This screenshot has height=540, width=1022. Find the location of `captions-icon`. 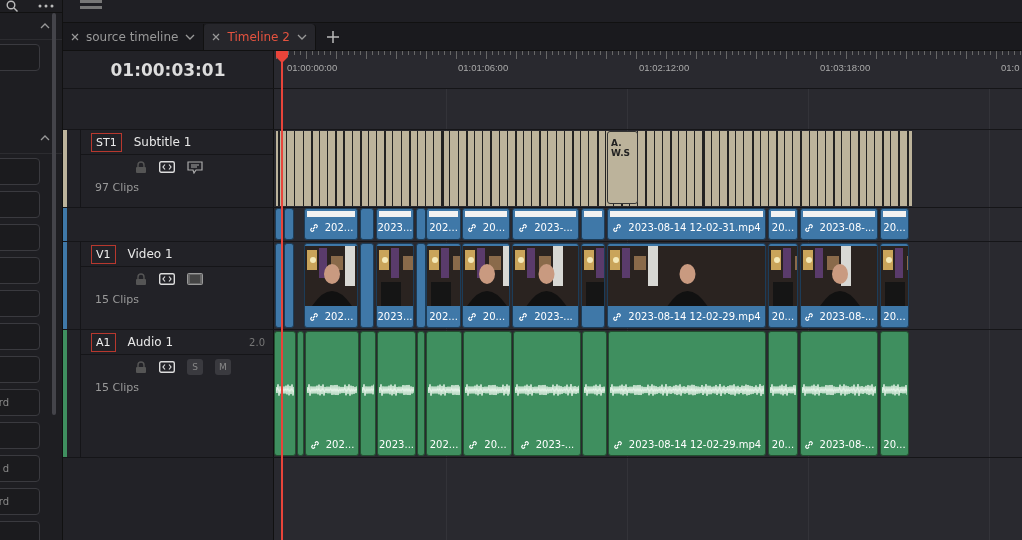

captions-icon is located at coordinates (195, 167).